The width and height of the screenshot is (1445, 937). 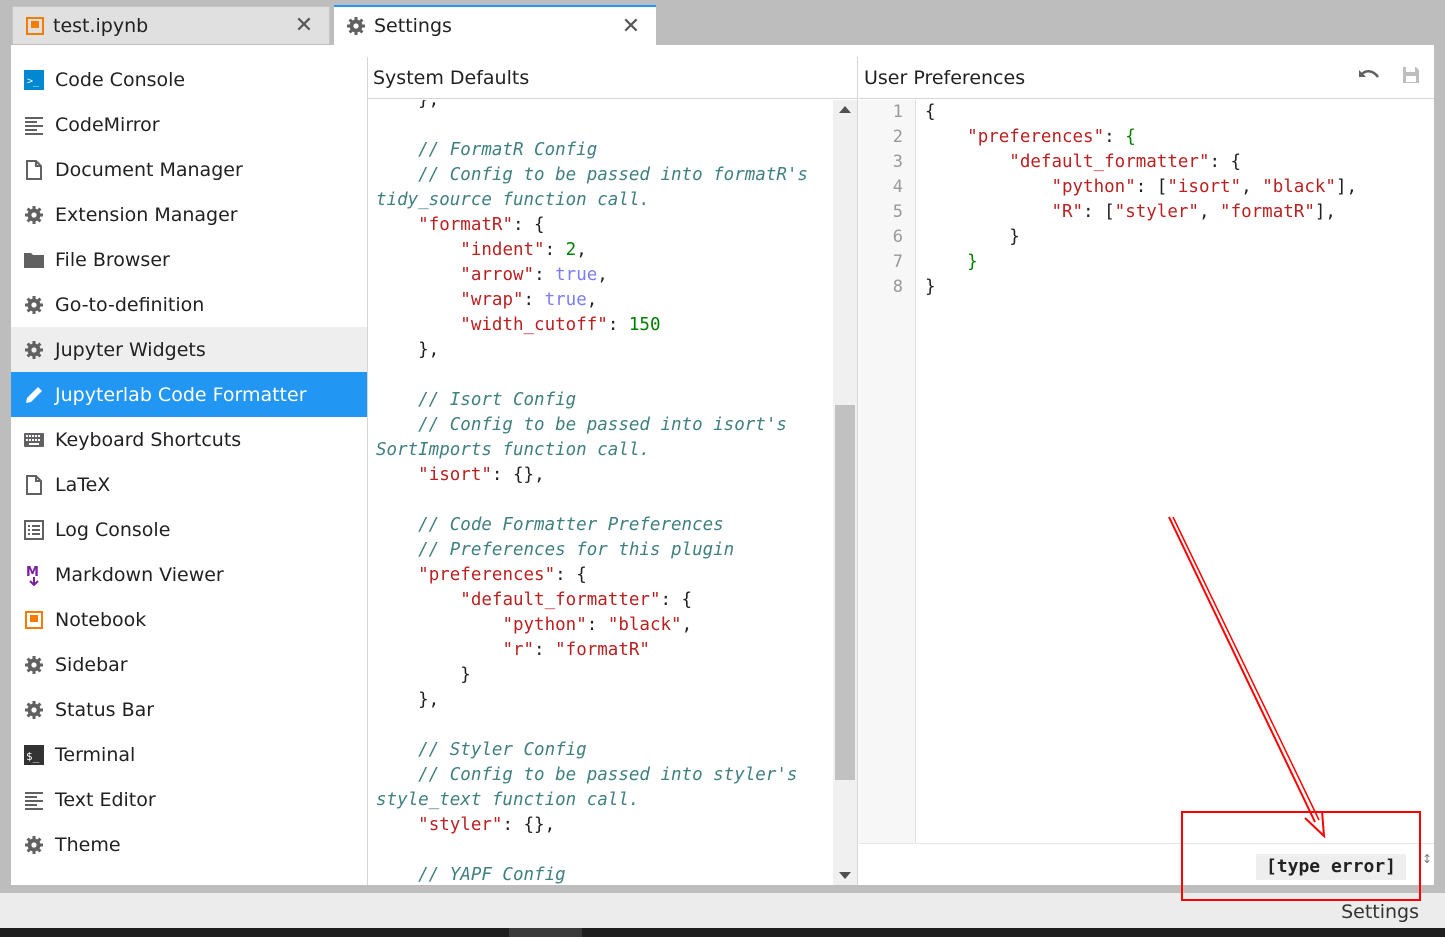 What do you see at coordinates (1301, 856) in the screenshot?
I see `annotation-highlight-box` at bounding box center [1301, 856].